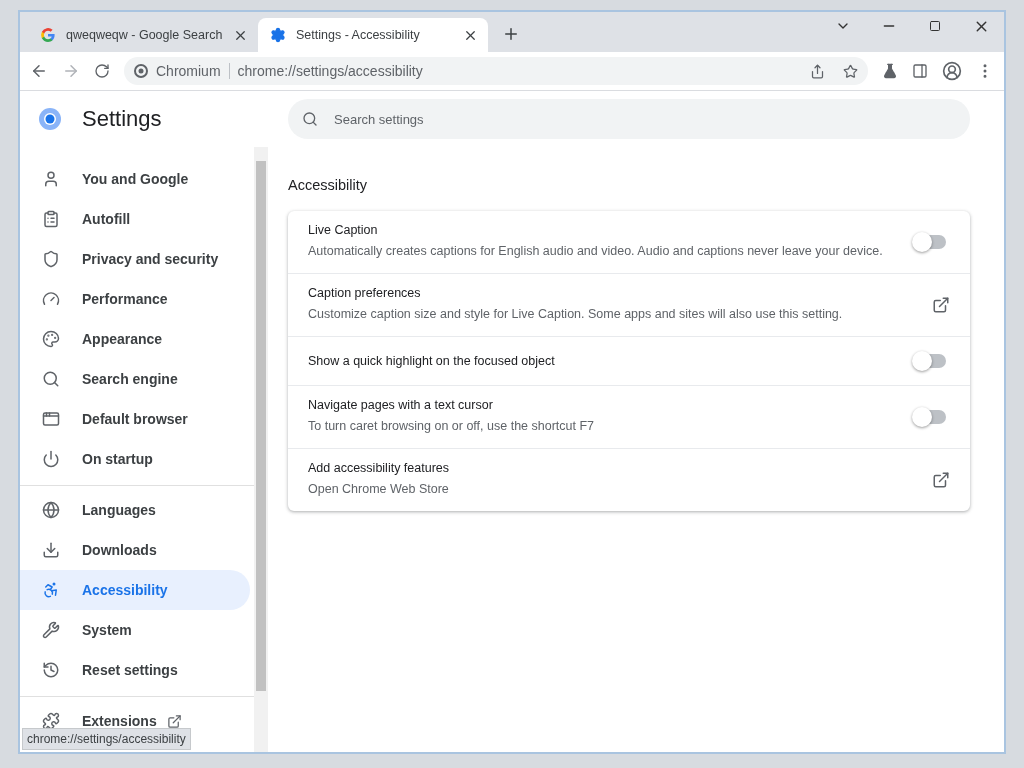  Describe the element at coordinates (106, 739) in the screenshot. I see `status-tooltip: chrome://settings/accessibility` at that location.